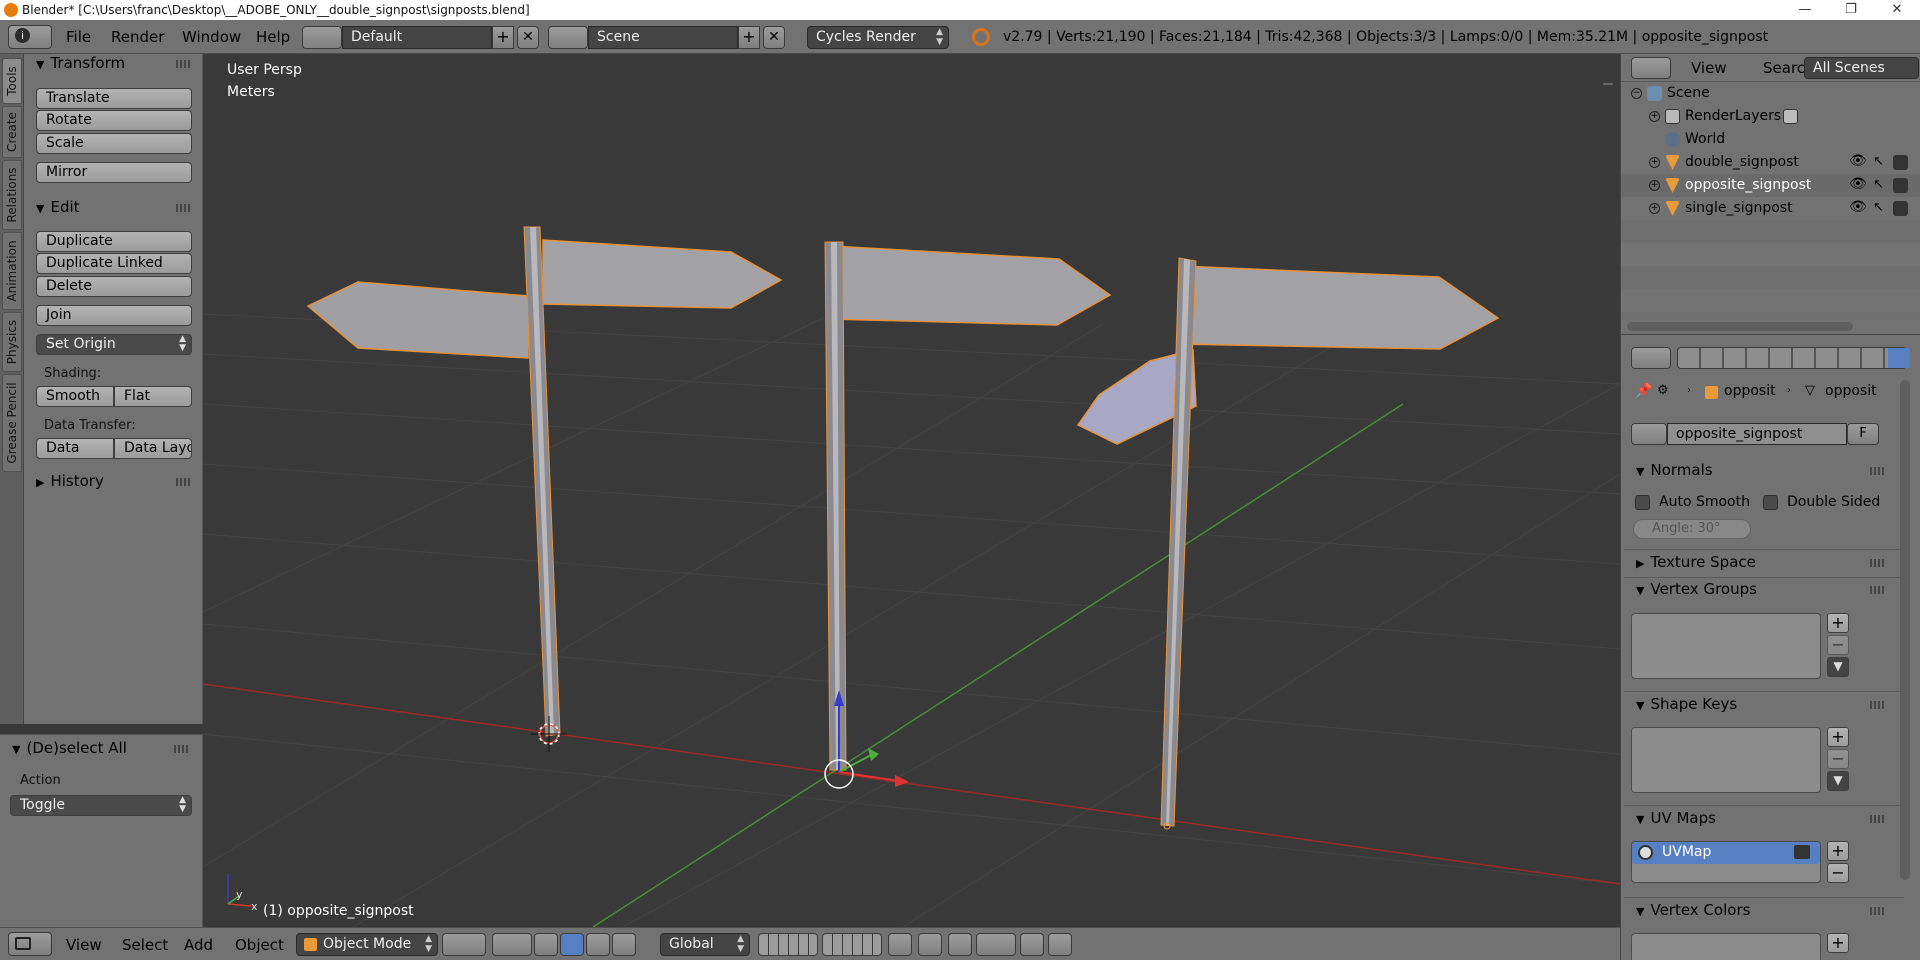 The image size is (1920, 960). I want to click on editor-type-button, so click(30, 944).